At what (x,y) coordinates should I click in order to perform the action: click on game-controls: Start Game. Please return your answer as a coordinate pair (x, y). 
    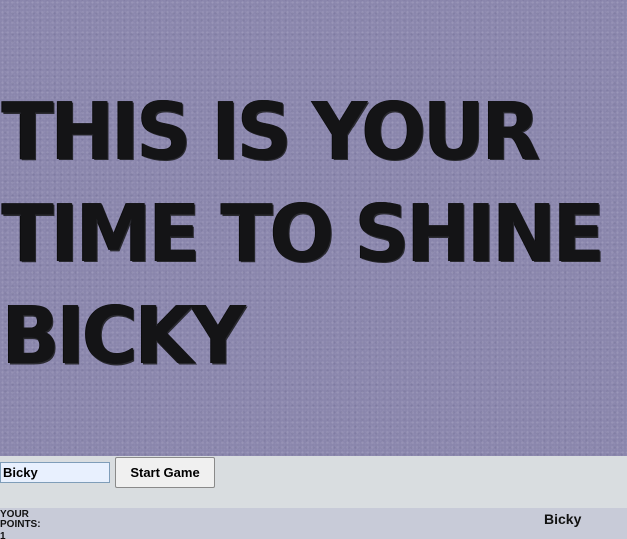
    Looking at the image, I should click on (313, 482).